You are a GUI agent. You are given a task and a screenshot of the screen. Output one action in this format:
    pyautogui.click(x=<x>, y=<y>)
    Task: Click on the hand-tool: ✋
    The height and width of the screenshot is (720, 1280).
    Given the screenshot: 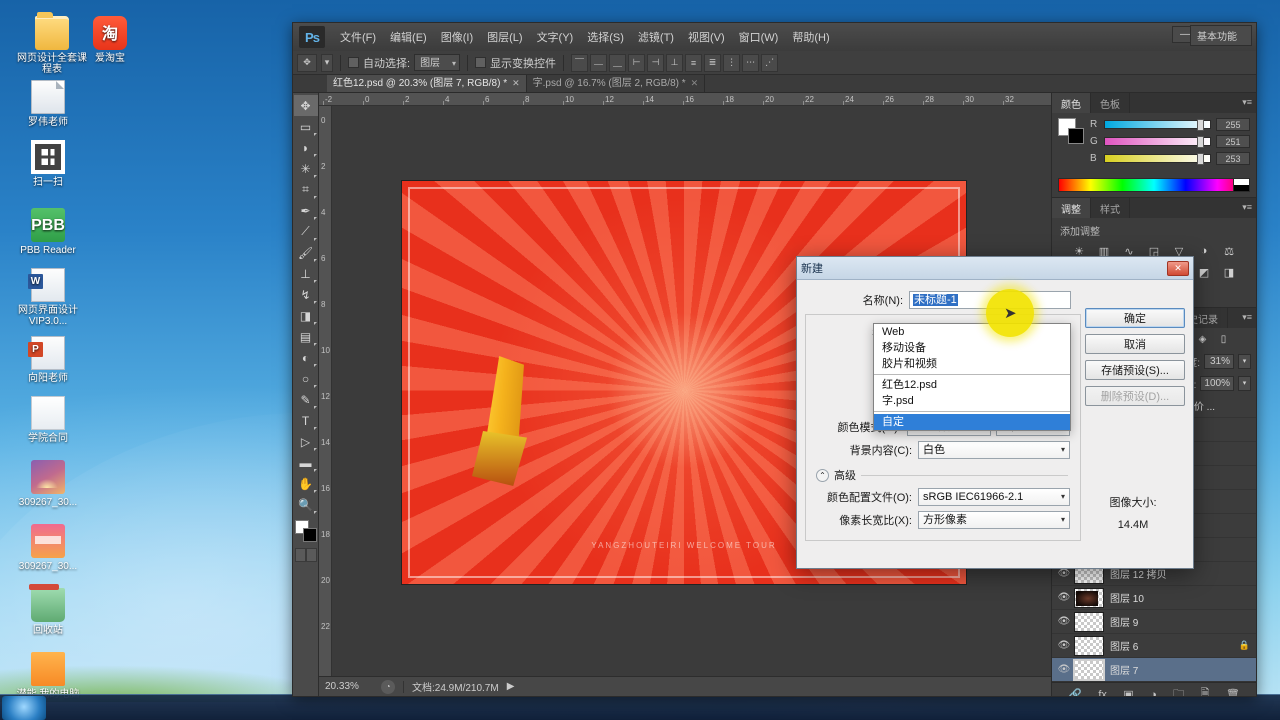 What is the action you would take?
    pyautogui.click(x=306, y=483)
    